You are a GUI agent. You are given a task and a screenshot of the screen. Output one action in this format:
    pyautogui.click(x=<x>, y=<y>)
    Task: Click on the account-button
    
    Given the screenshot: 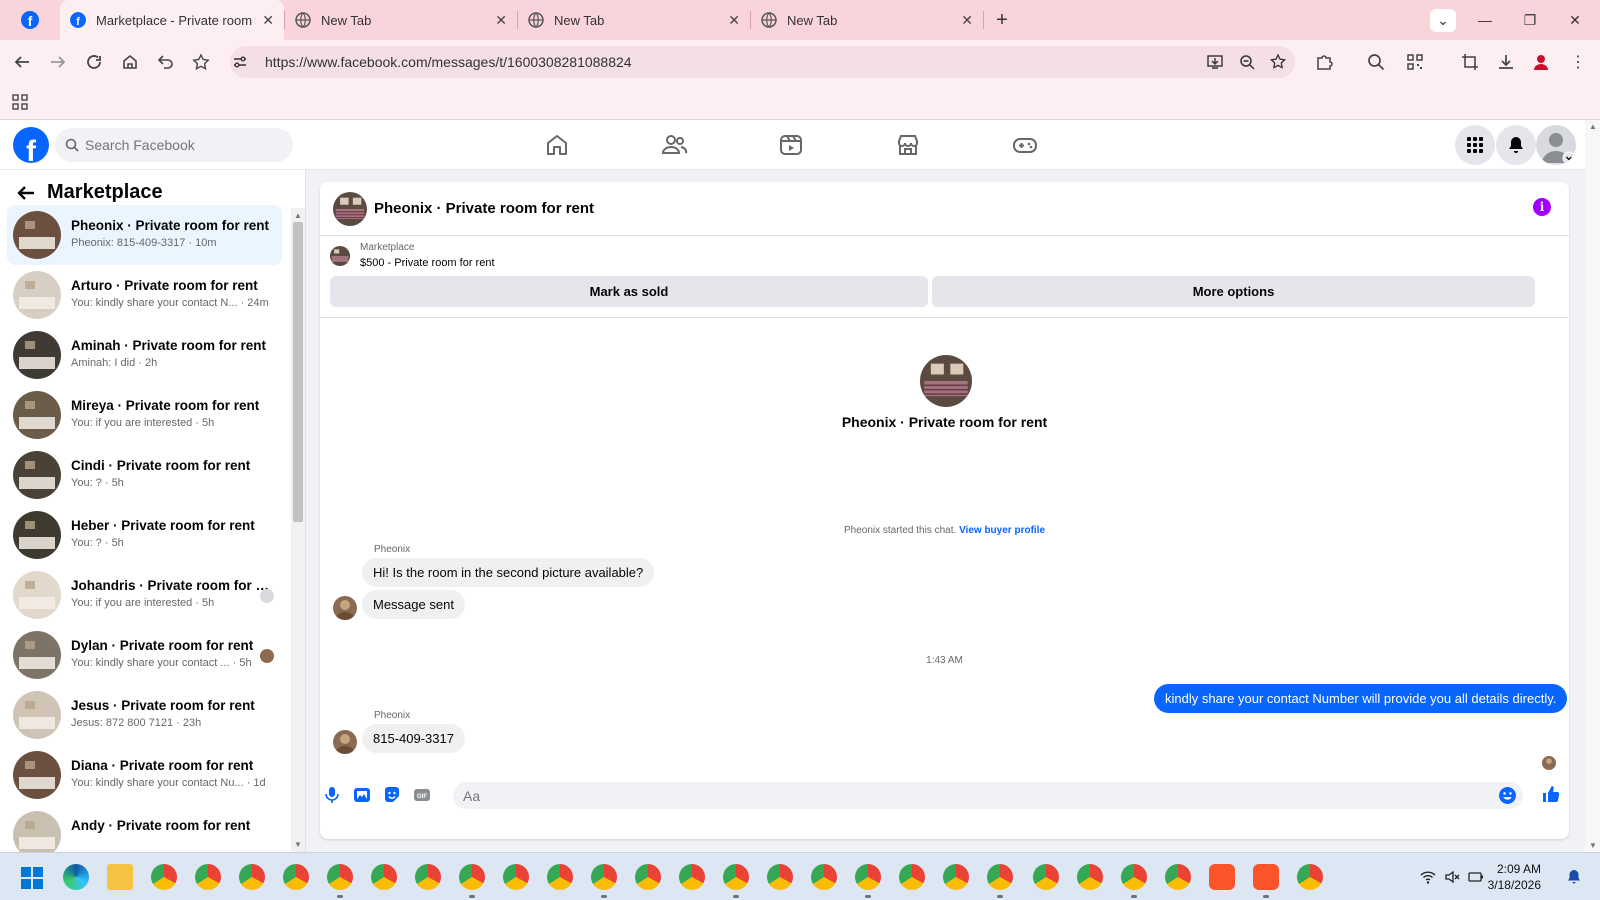 What is the action you would take?
    pyautogui.click(x=1556, y=145)
    